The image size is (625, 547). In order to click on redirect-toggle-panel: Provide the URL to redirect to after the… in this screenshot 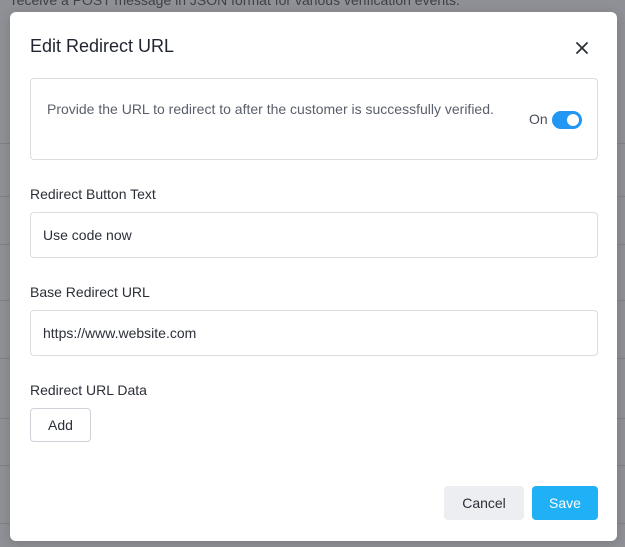, I will do `click(314, 119)`.